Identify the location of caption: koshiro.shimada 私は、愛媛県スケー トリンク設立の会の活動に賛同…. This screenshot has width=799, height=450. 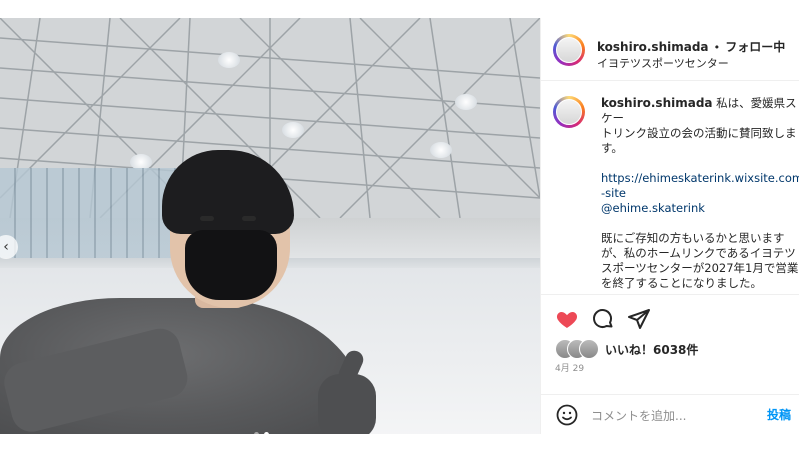
(676, 197).